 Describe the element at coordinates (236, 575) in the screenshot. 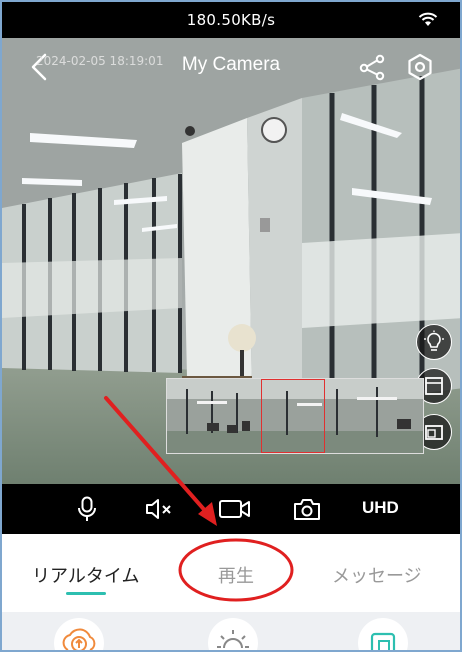

I see `tab-playback: 再生` at that location.